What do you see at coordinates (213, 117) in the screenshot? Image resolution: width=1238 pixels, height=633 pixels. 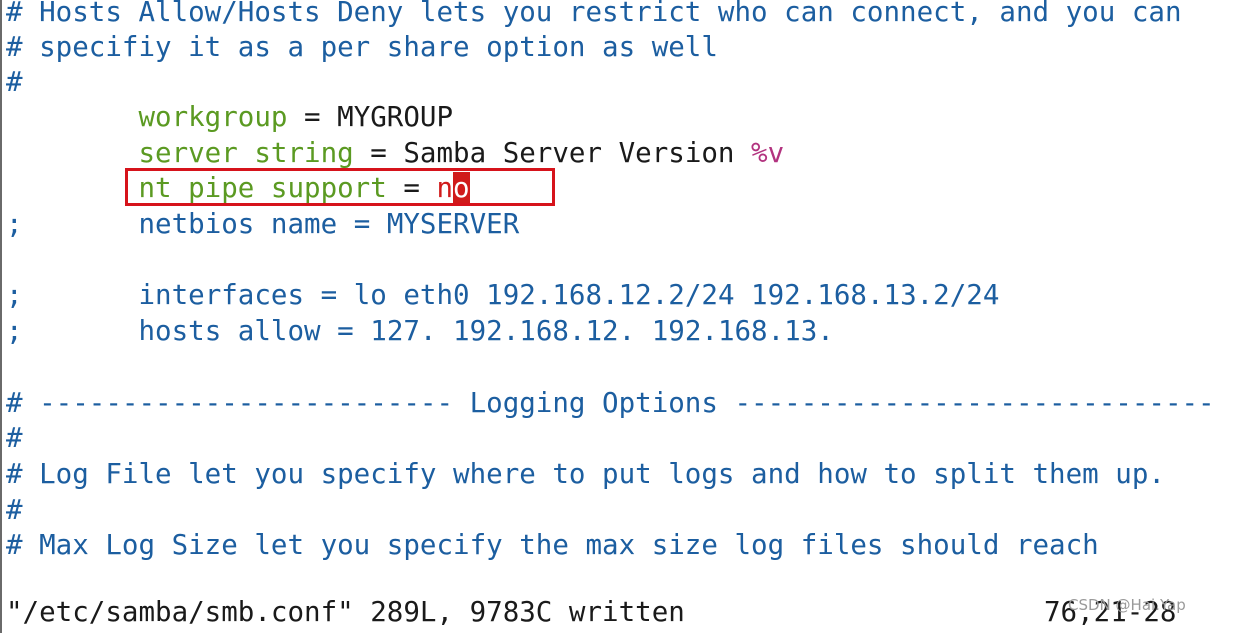 I see `config-key: workgroup` at bounding box center [213, 117].